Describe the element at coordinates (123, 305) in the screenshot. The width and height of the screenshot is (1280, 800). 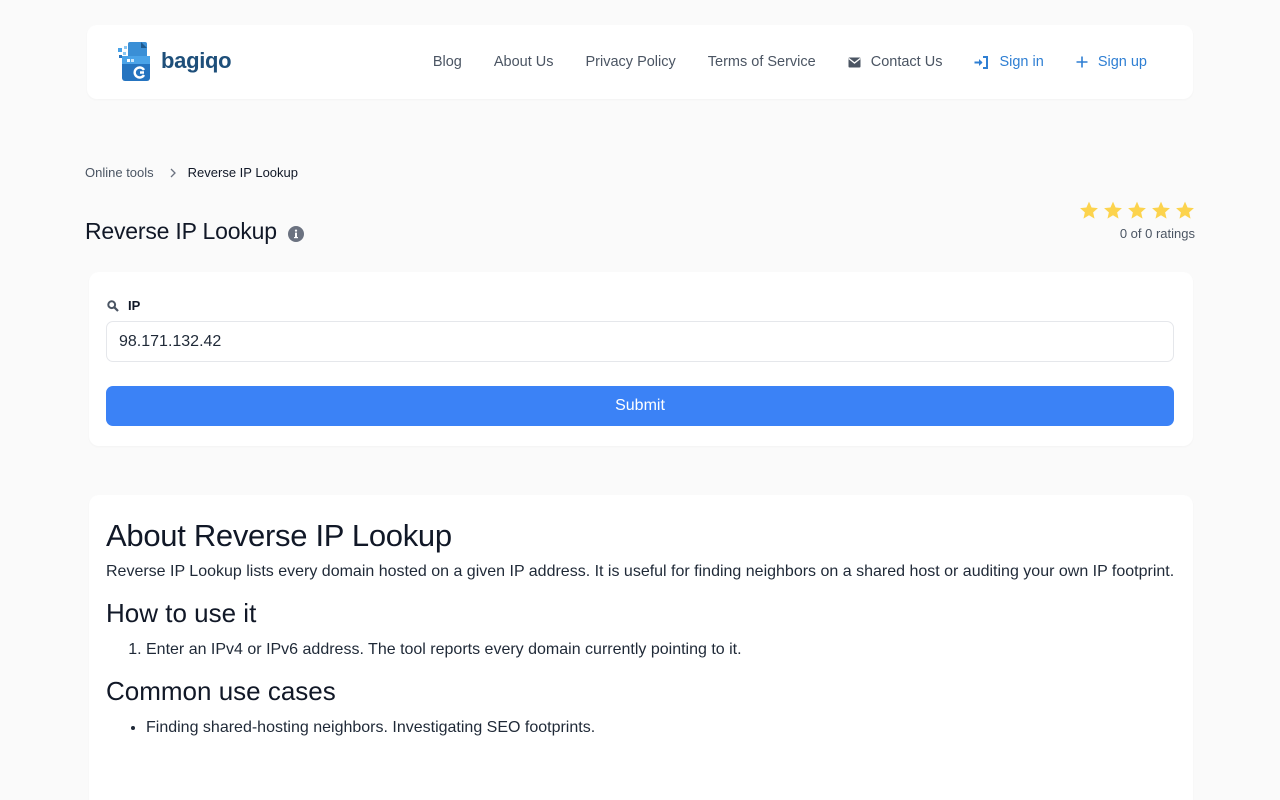
I see `ip-field-label: IP` at that location.